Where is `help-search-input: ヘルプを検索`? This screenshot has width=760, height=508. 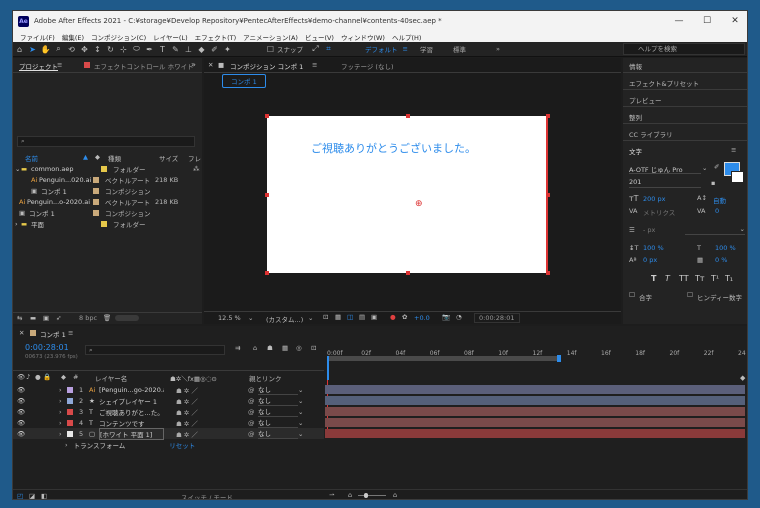 help-search-input: ヘルプを検索 is located at coordinates (684, 49).